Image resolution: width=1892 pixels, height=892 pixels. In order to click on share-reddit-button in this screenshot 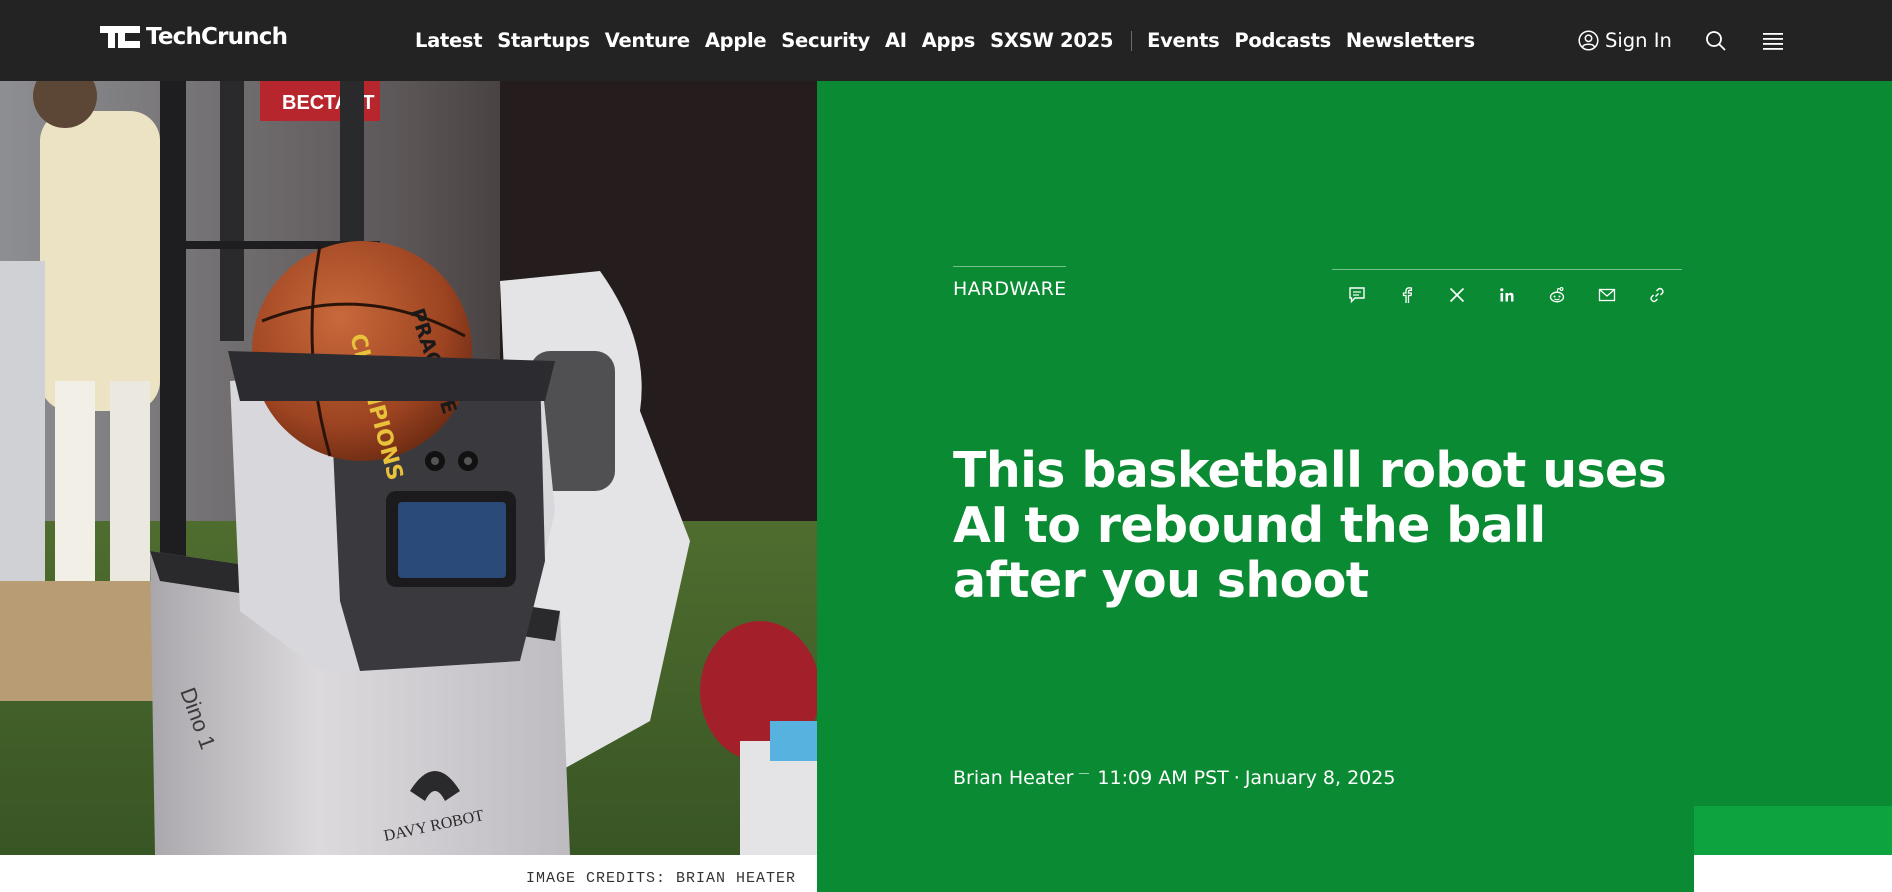, I will do `click(1557, 295)`.